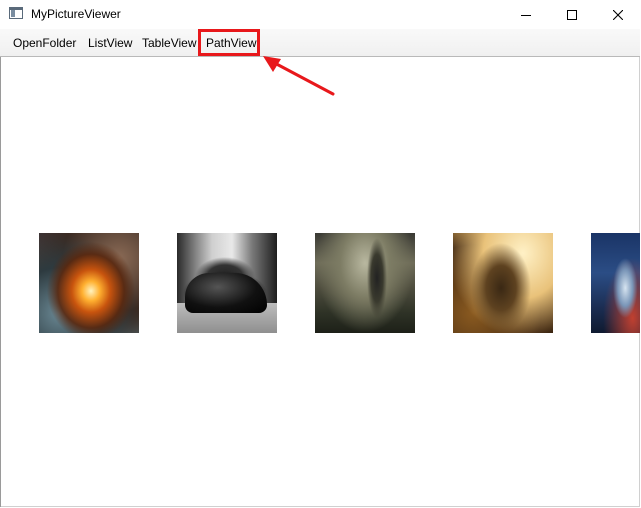 This screenshot has height=508, width=641. I want to click on maximize-button, so click(572, 14).